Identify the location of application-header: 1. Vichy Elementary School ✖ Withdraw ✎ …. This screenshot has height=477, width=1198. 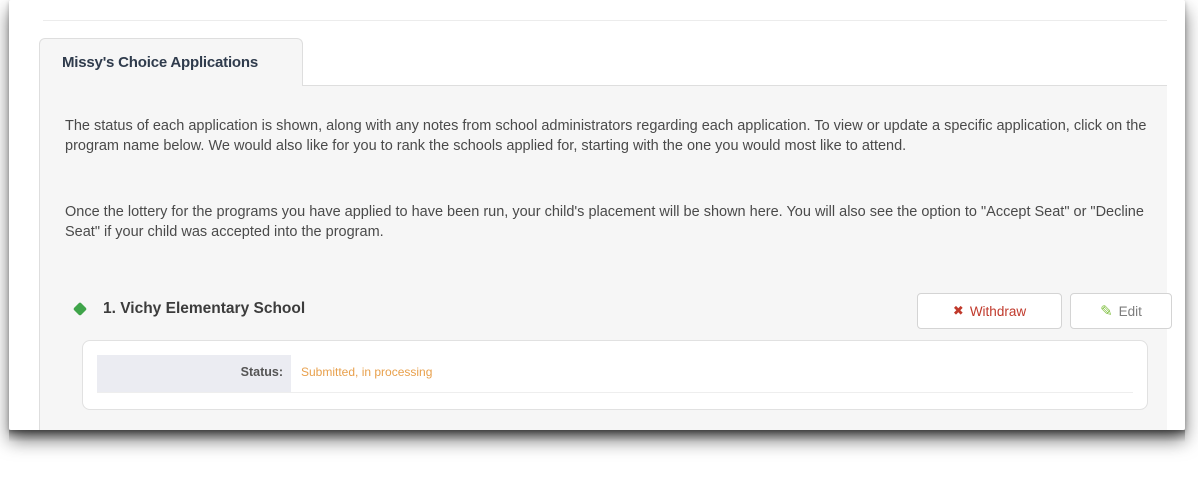
(622, 313).